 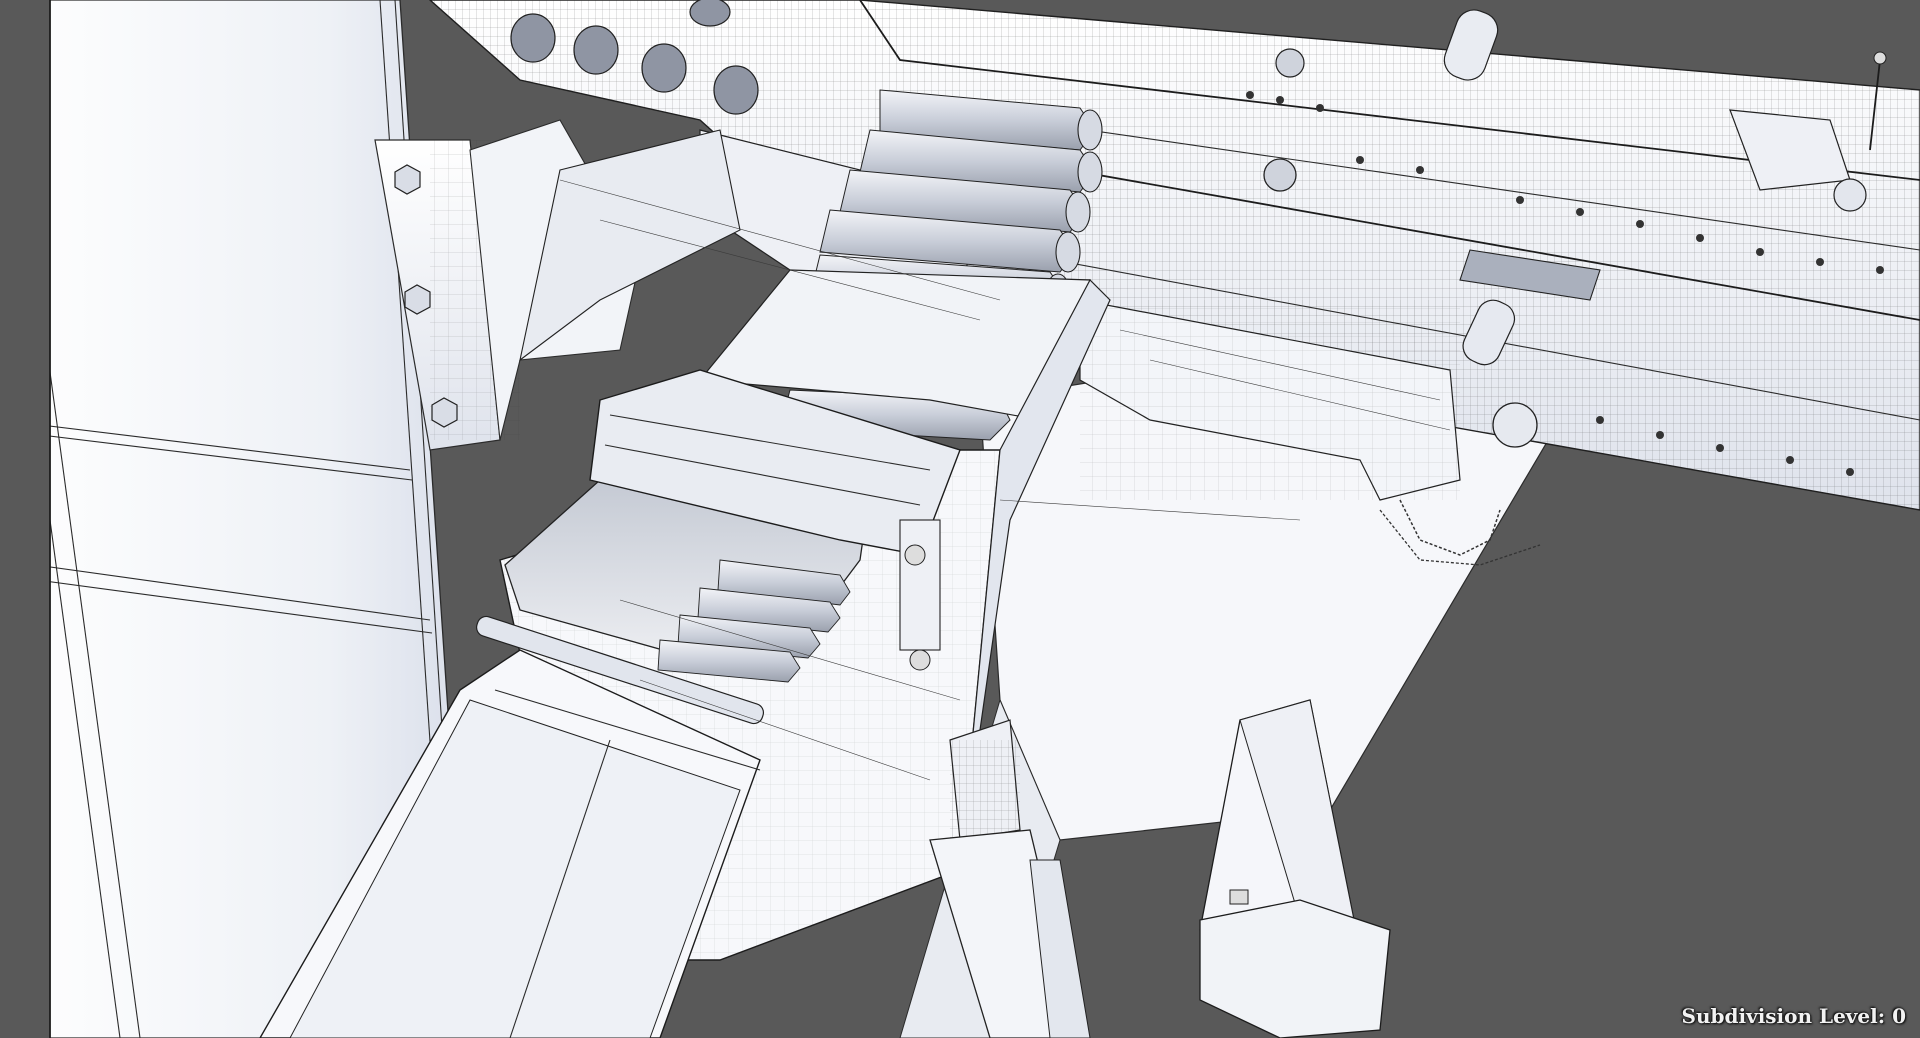 What do you see at coordinates (1793, 1016) in the screenshot?
I see `subdivision-level-label: Subdivision Level: 0` at bounding box center [1793, 1016].